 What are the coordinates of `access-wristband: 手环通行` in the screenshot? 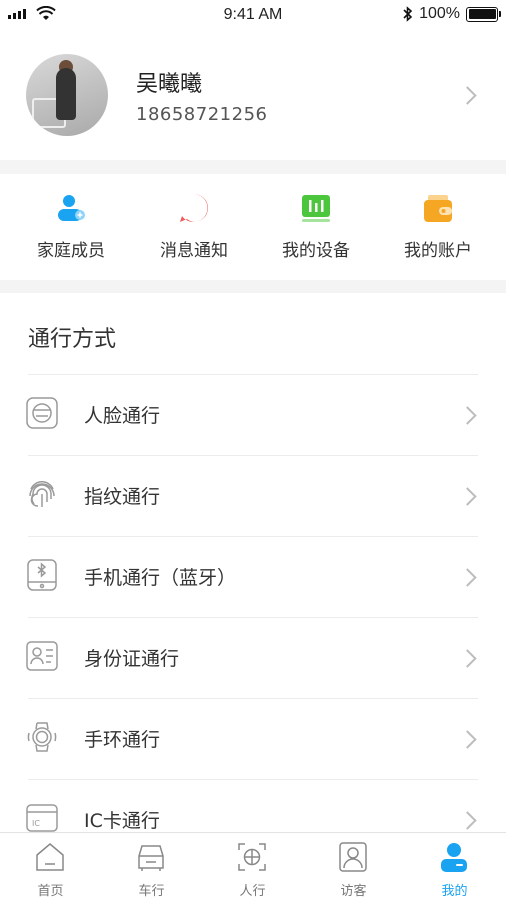 It's located at (253, 738).